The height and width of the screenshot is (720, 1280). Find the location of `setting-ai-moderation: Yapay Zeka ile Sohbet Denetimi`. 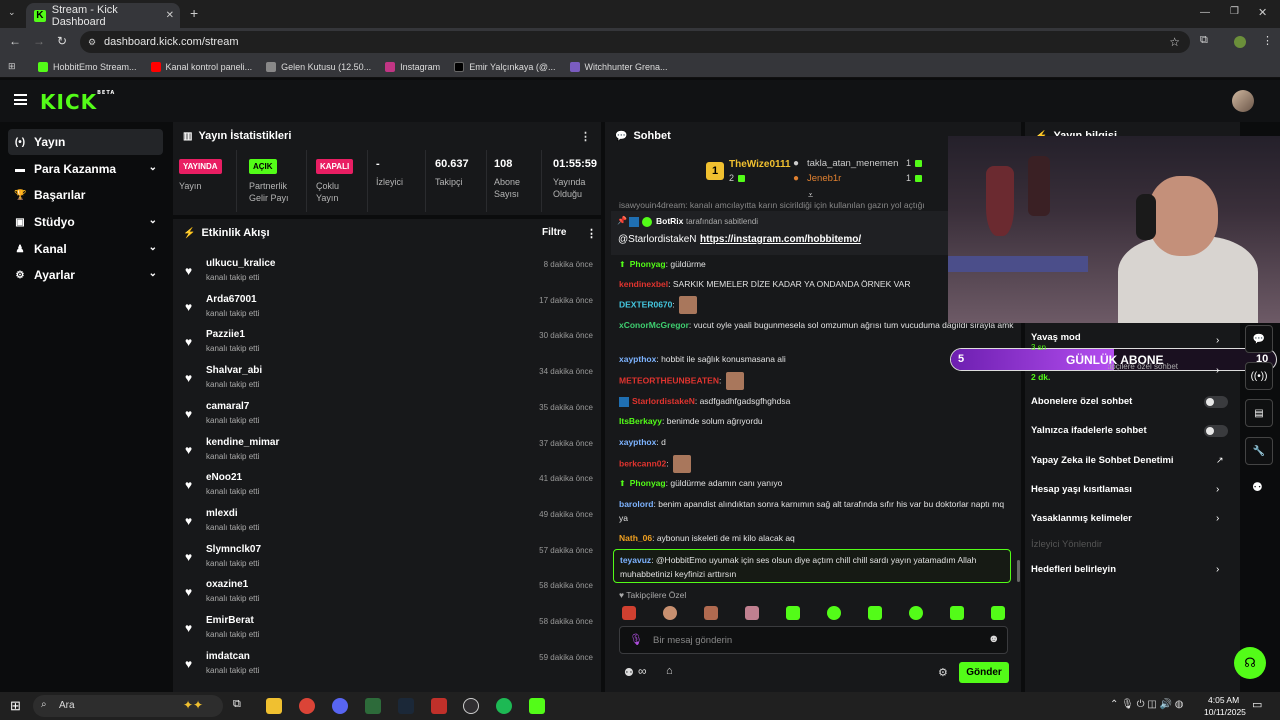

setting-ai-moderation: Yapay Zeka ile Sohbet Denetimi is located at coordinates (1128, 460).